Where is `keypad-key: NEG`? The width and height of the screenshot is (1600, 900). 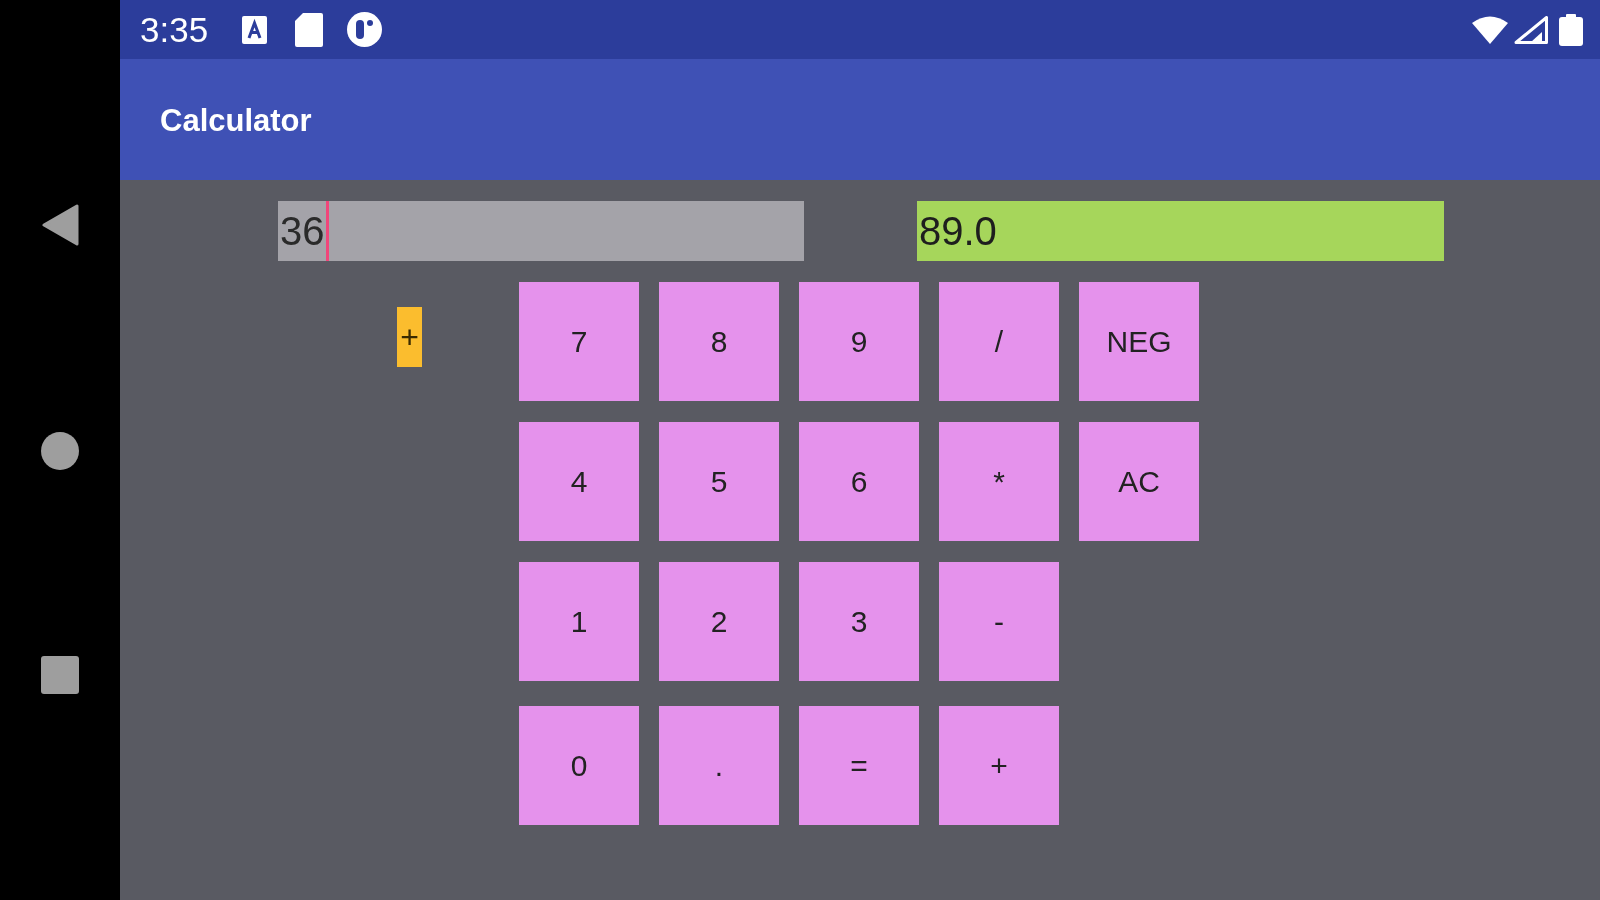
keypad-key: NEG is located at coordinates (1139, 341).